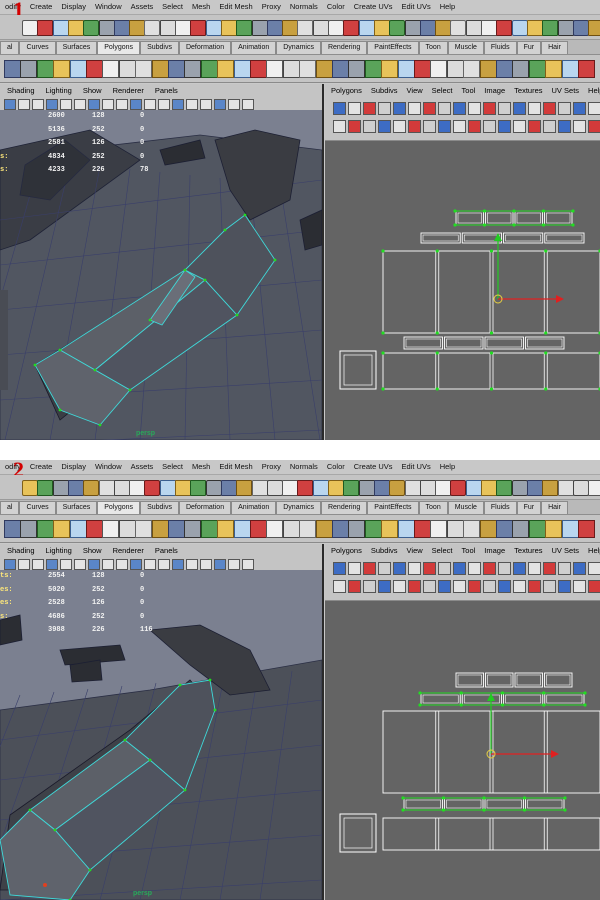  Describe the element at coordinates (467, 89) in the screenshot. I see `uv-menu-tool: Tool` at that location.